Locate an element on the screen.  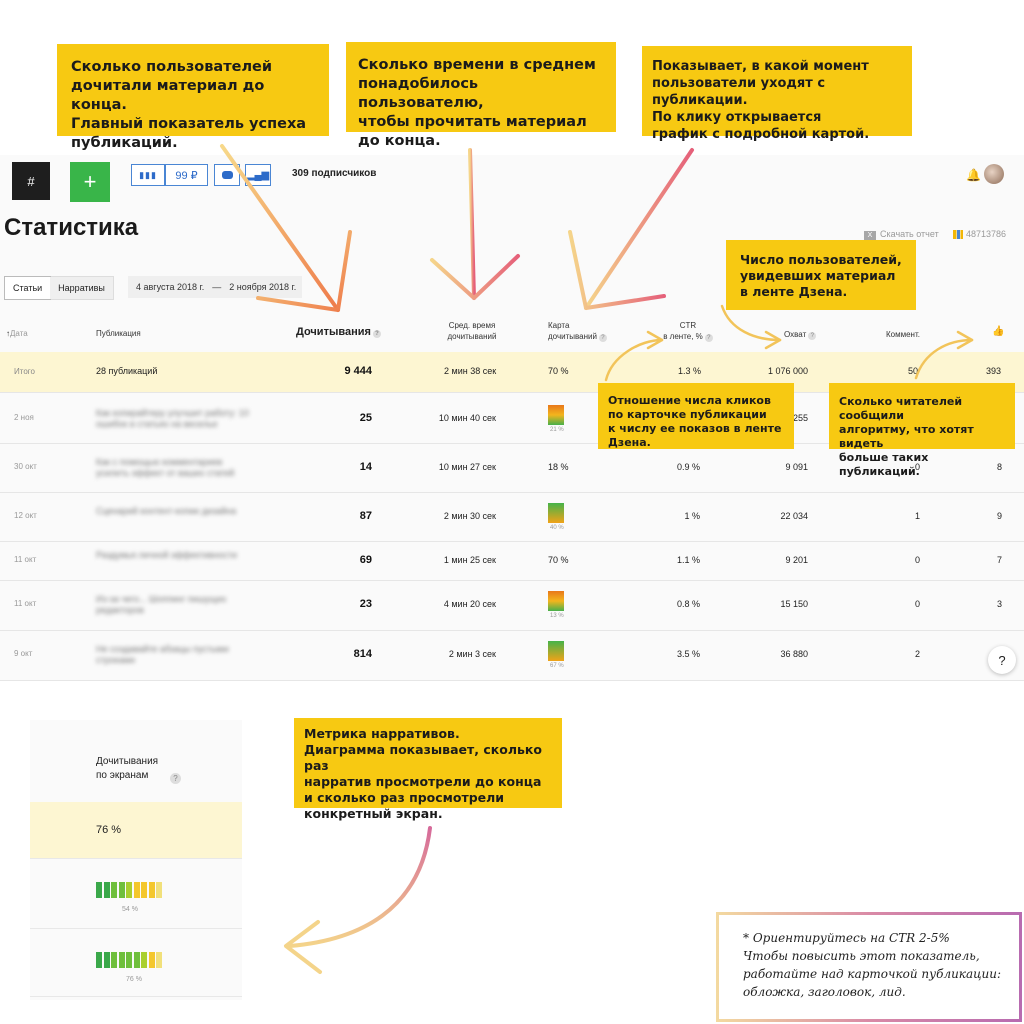
arrow-reads is located at coordinates (286, 228).